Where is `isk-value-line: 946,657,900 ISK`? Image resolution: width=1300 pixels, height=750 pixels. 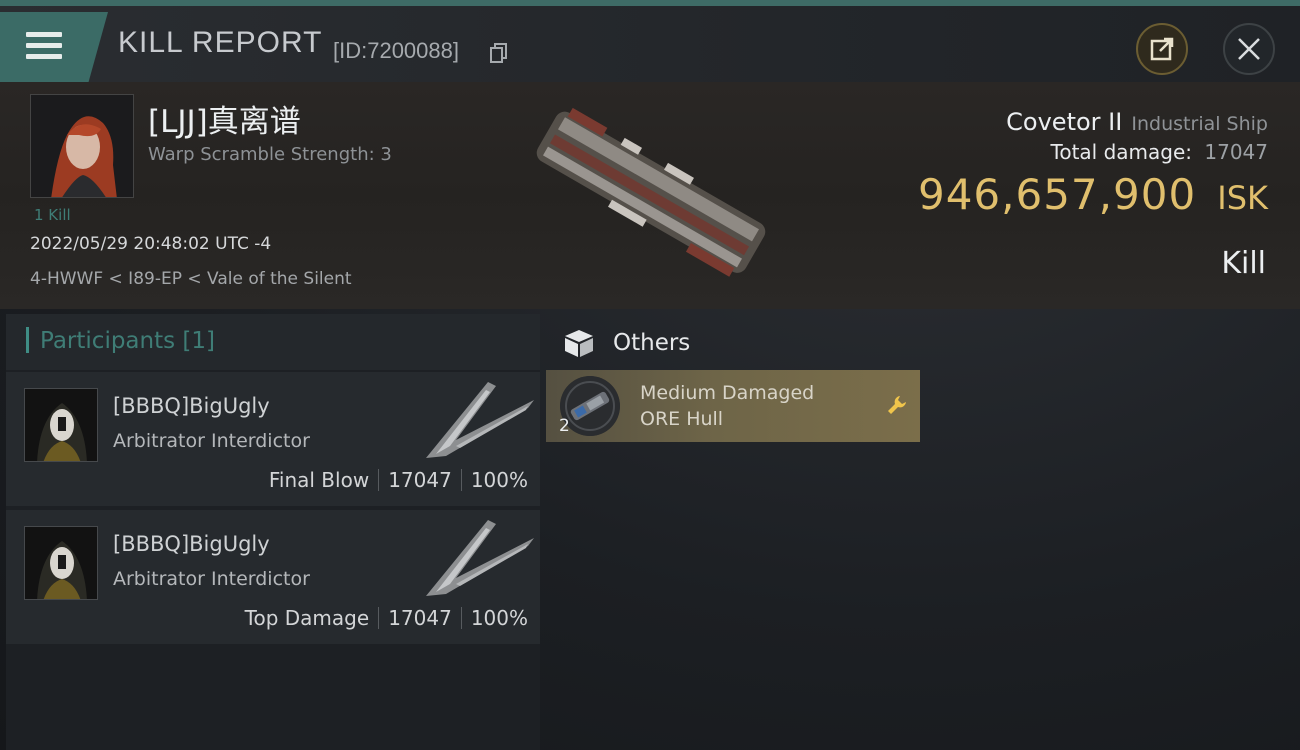
isk-value-line: 946,657,900 ISK is located at coordinates (1093, 194).